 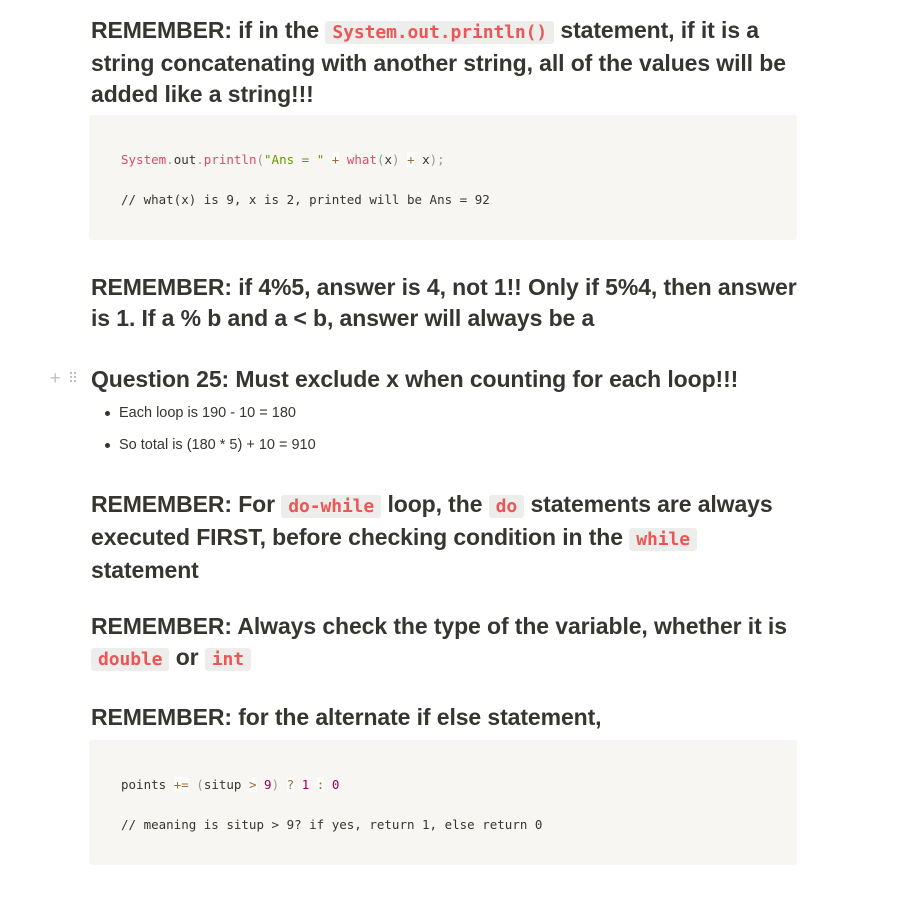 What do you see at coordinates (181, 784) in the screenshot?
I see `code-token: +=` at bounding box center [181, 784].